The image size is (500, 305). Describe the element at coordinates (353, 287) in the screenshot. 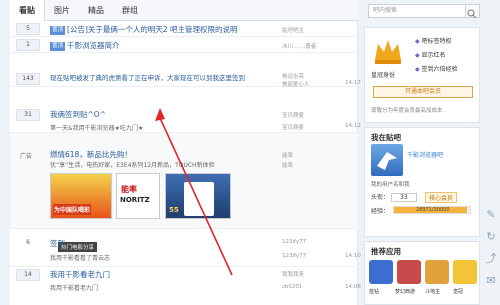

I see `last-reply-time: 14:08` at that location.